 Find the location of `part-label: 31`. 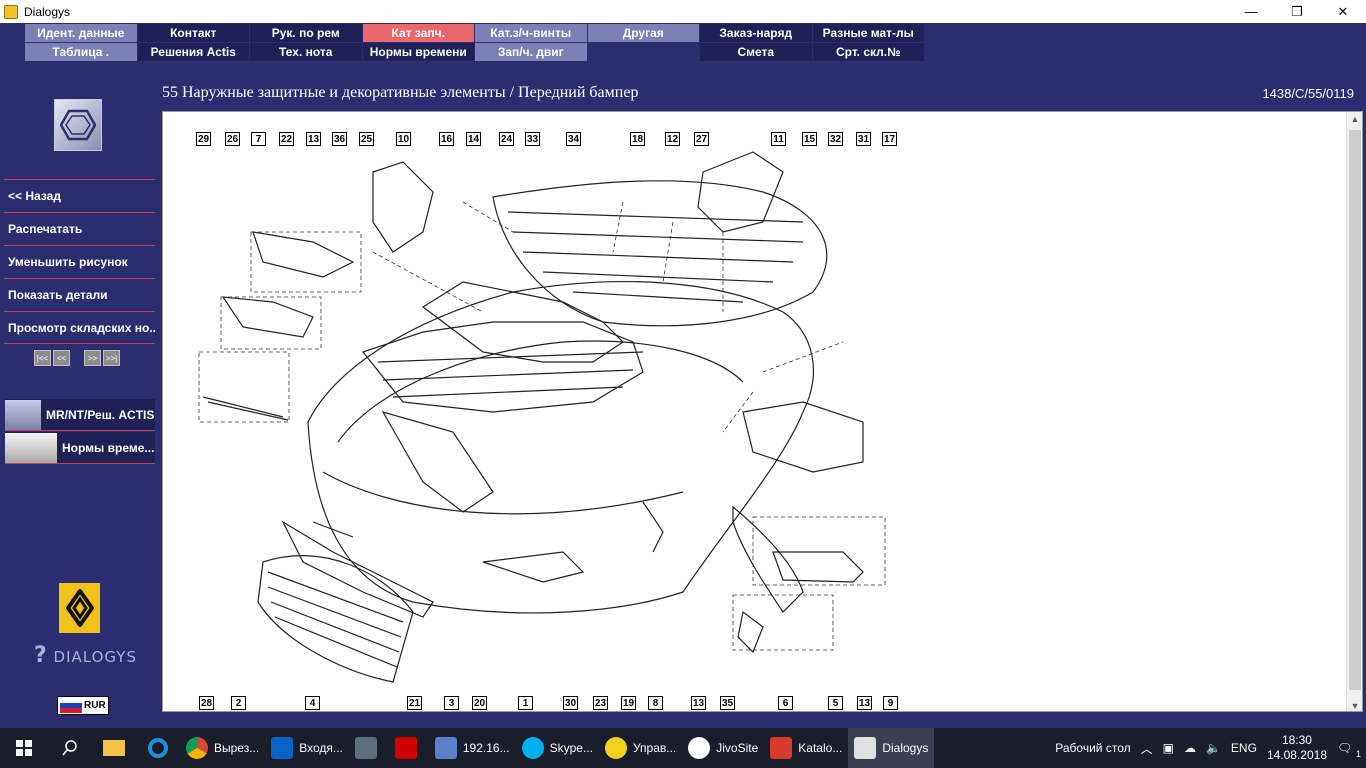

part-label: 31 is located at coordinates (863, 139).